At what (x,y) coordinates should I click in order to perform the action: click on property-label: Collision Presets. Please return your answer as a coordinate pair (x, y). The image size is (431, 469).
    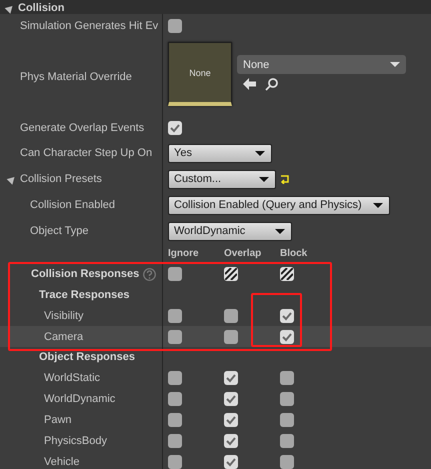
    Looking at the image, I should click on (61, 179).